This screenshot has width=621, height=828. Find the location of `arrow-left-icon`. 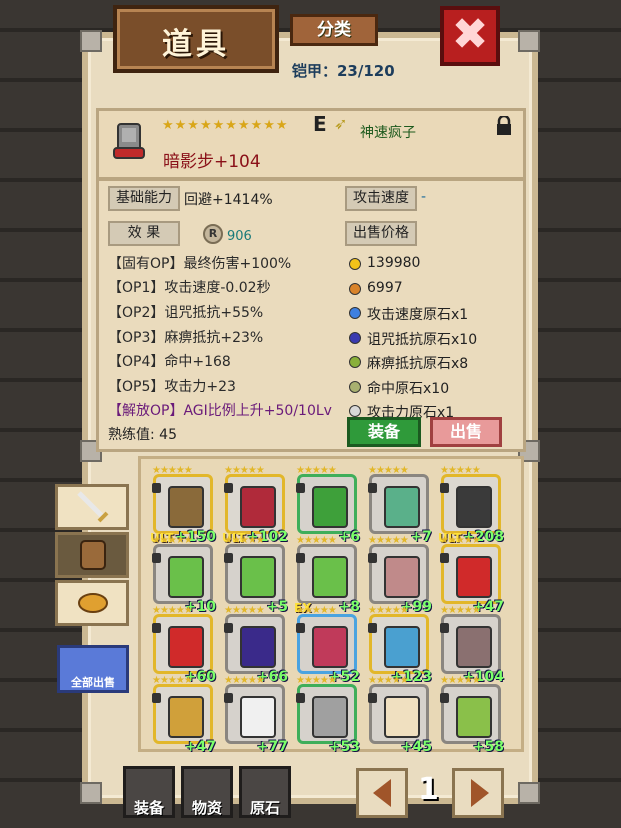

arrow-left-icon is located at coordinates (382, 793).